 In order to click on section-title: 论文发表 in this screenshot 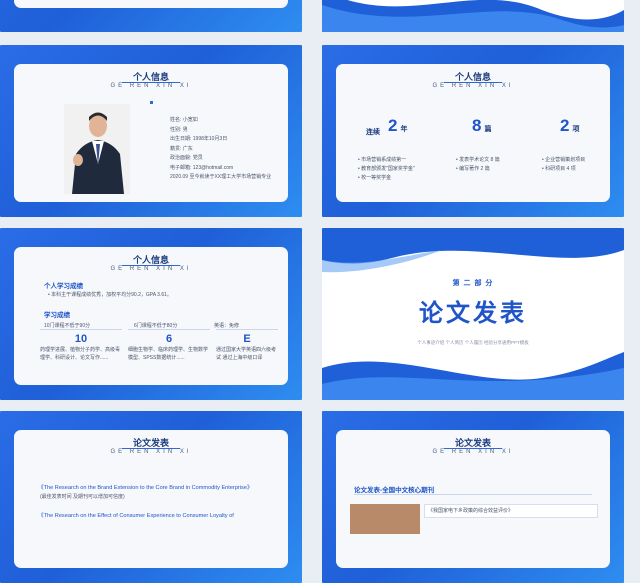, I will do `click(473, 313)`.